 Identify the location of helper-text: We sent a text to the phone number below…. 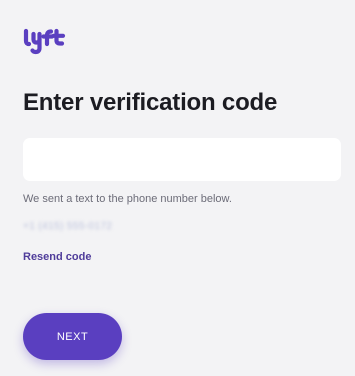
(127, 199).